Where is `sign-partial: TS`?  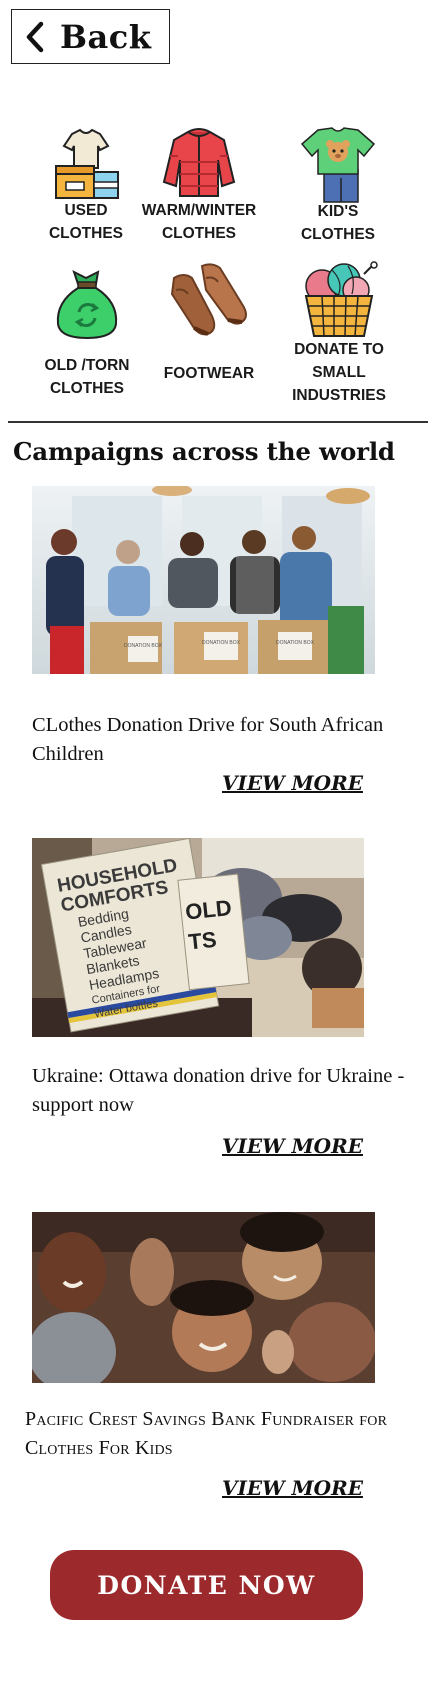
sign-partial: TS is located at coordinates (202, 941).